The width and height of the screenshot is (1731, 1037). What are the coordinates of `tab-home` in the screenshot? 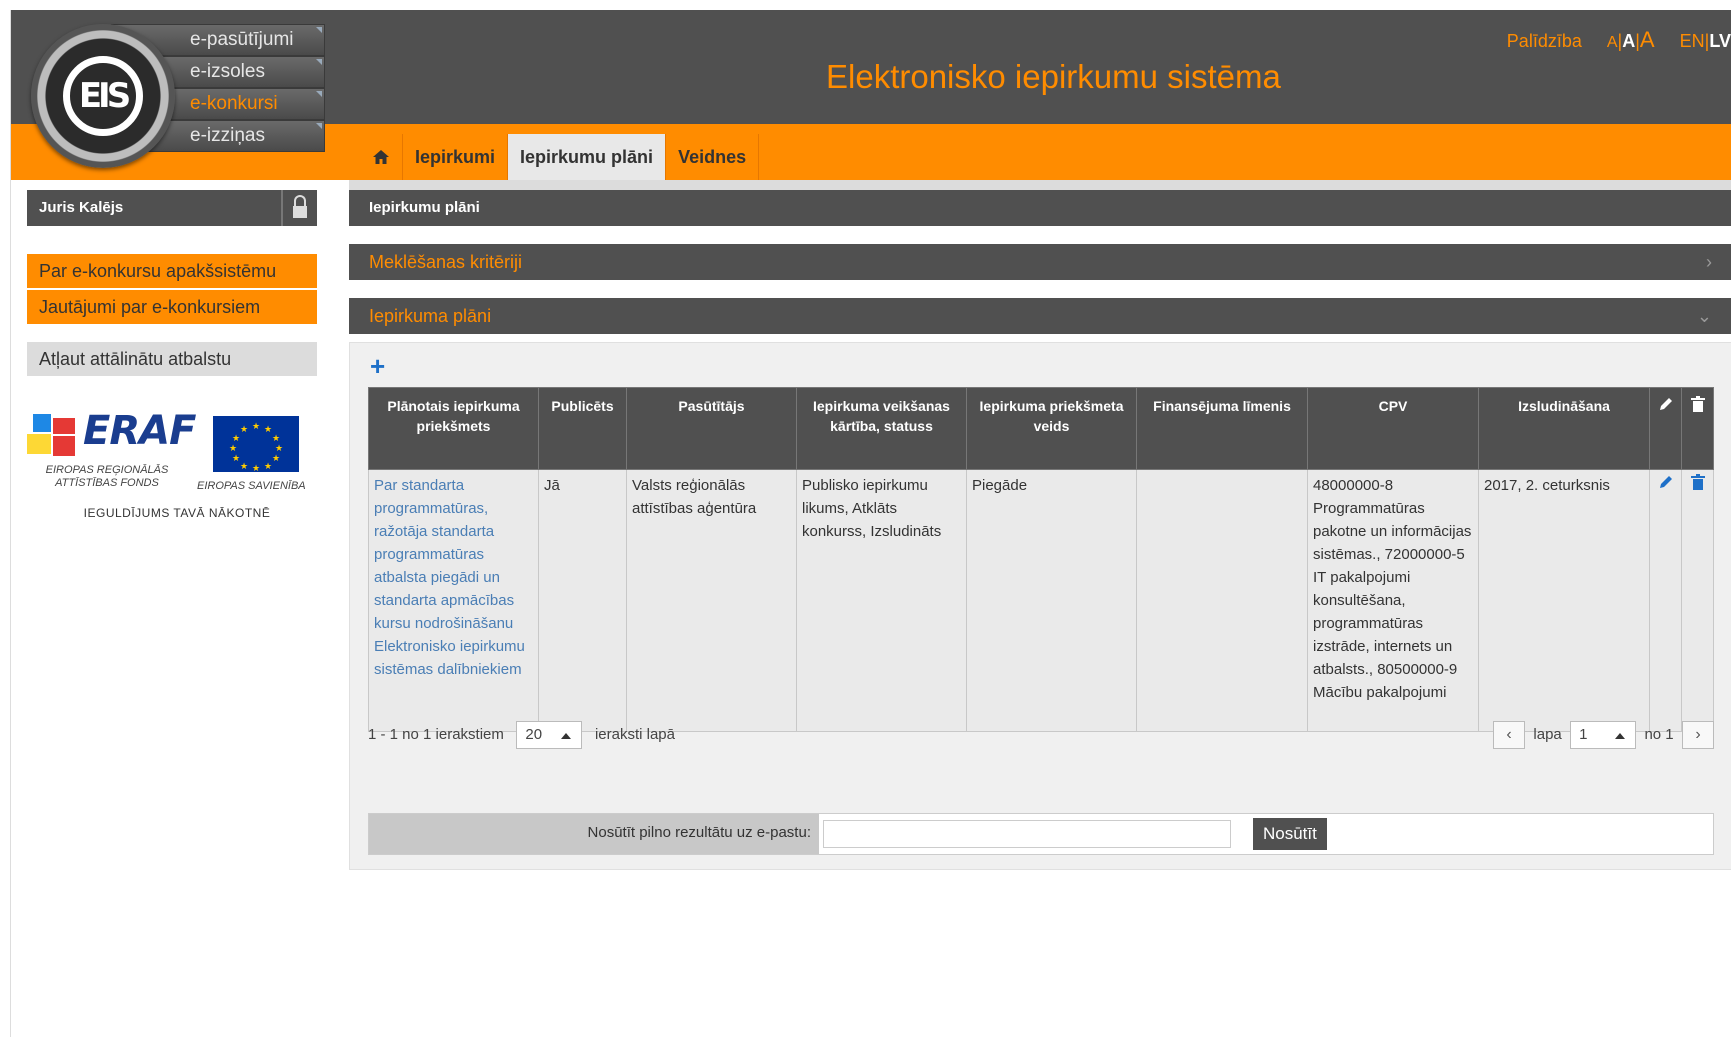 It's located at (381, 157).